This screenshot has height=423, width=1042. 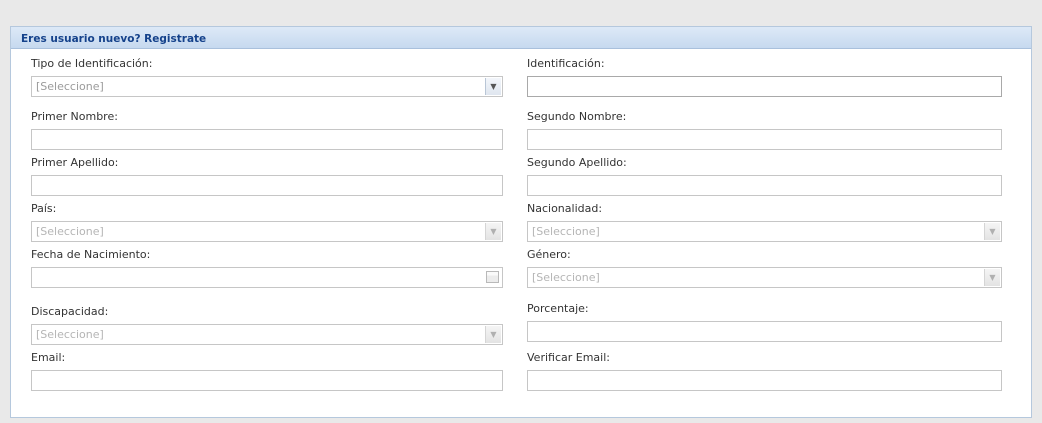 I want to click on field-primer-apellido: Primer Apellido:, so click(x=267, y=176).